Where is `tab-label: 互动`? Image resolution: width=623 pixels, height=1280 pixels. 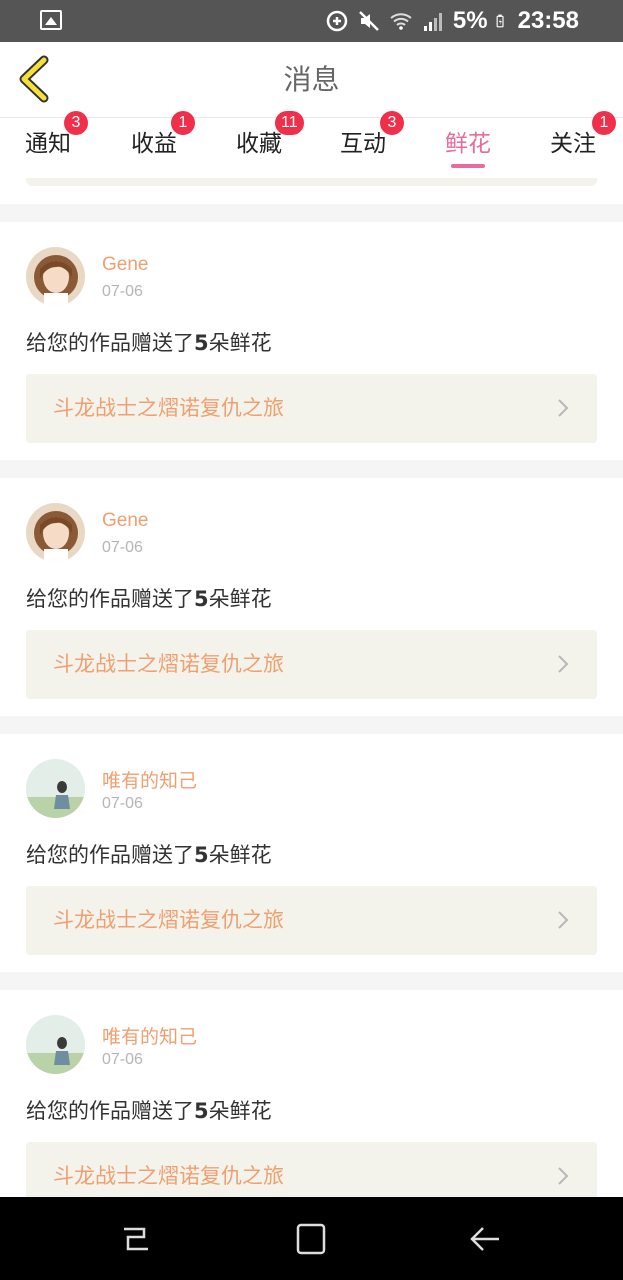
tab-label: 互动 is located at coordinates (363, 144).